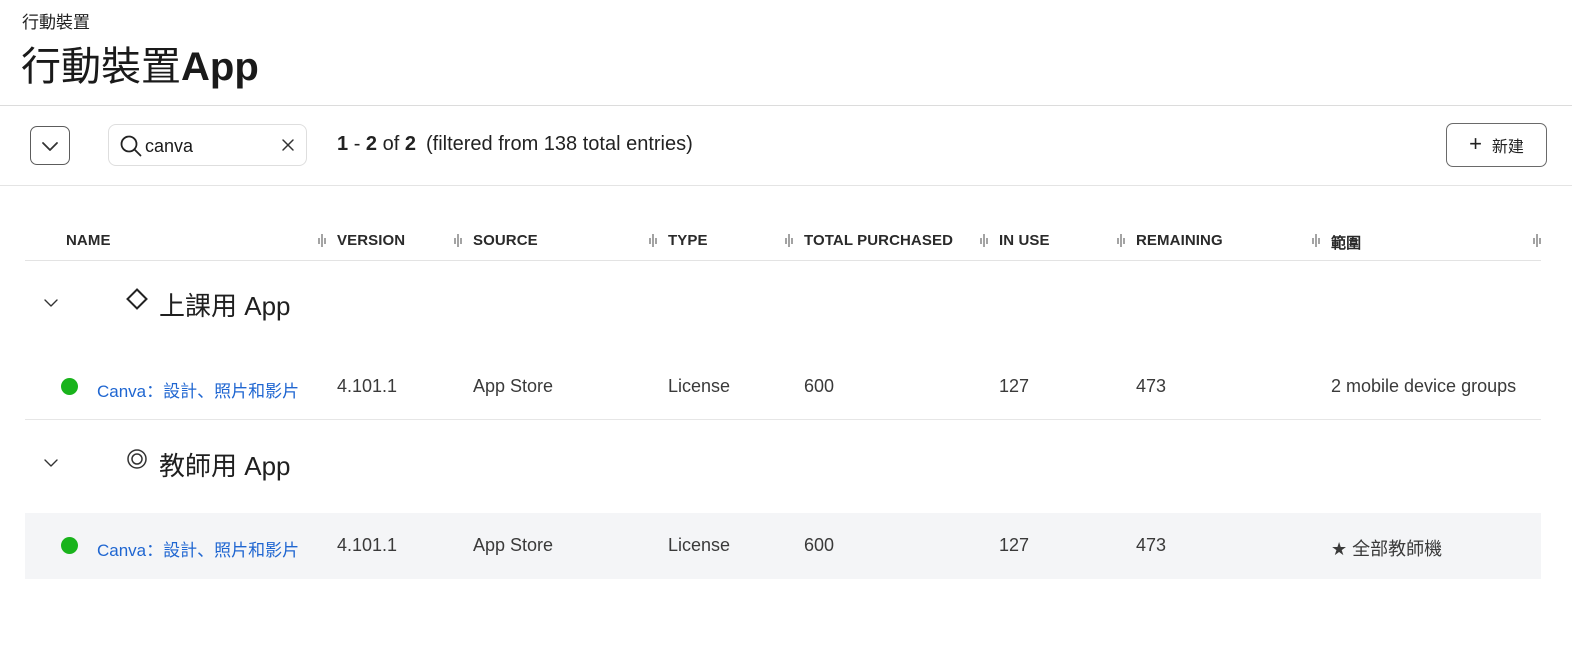  What do you see at coordinates (371, 240) in the screenshot?
I see `column-header-version: VERSION` at bounding box center [371, 240].